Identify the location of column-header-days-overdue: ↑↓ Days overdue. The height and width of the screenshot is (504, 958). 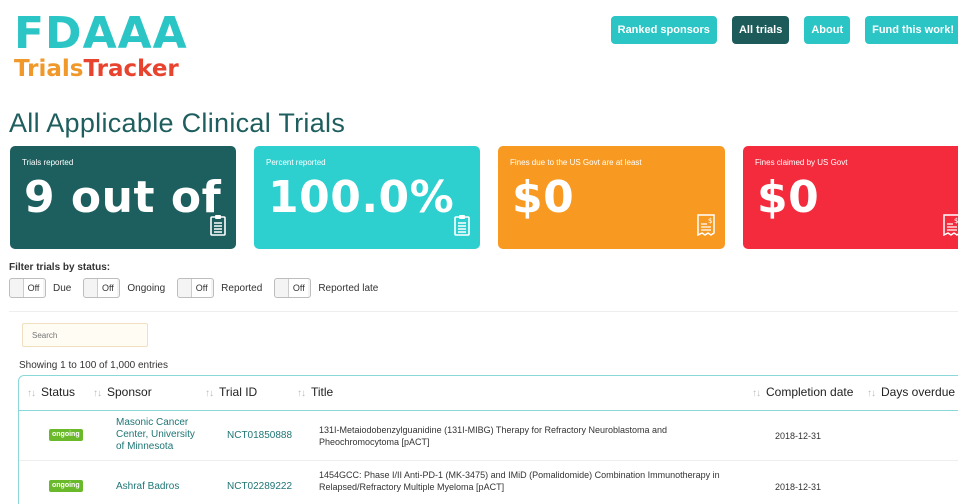
(911, 392).